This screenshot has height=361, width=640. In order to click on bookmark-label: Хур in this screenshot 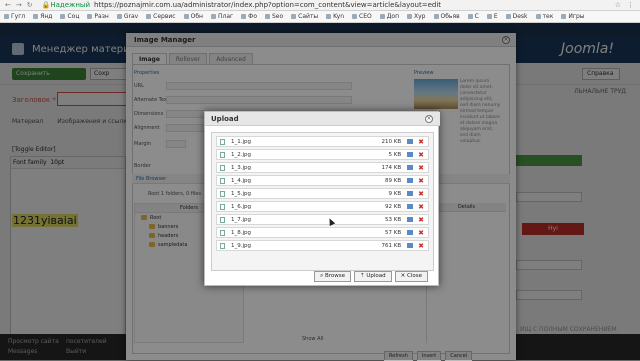, I will do `click(420, 16)`.